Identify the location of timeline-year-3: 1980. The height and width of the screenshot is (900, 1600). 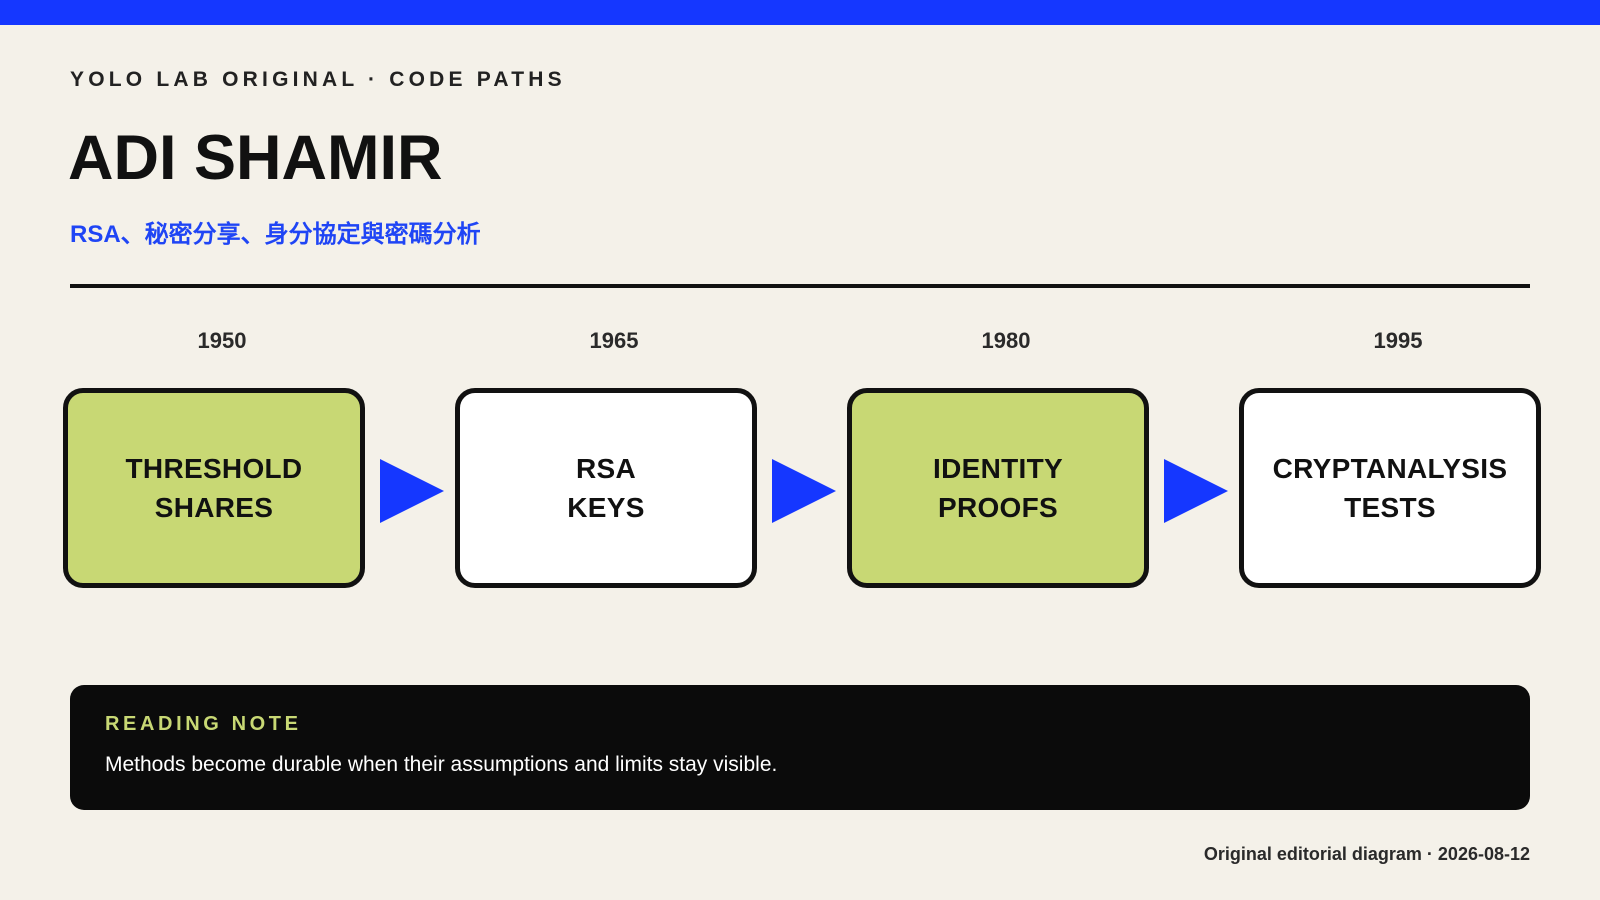
(1006, 340).